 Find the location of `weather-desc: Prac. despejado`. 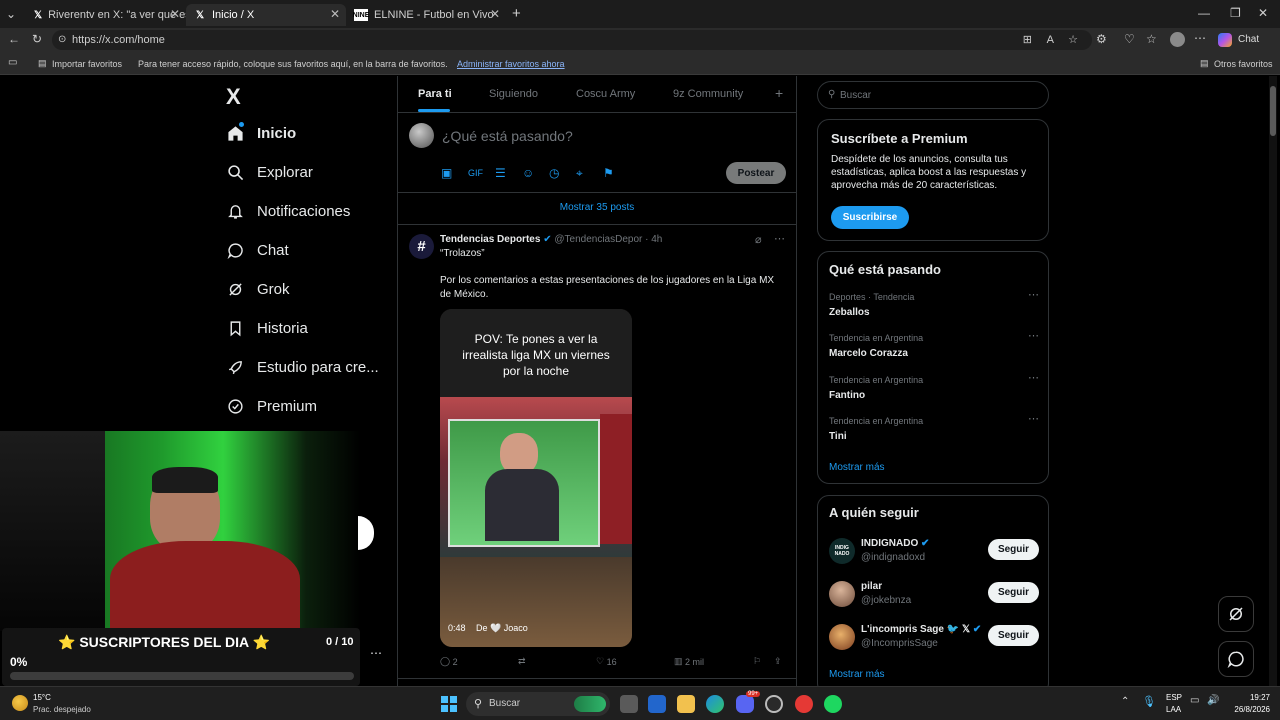

weather-desc: Prac. despejado is located at coordinates (62, 709).